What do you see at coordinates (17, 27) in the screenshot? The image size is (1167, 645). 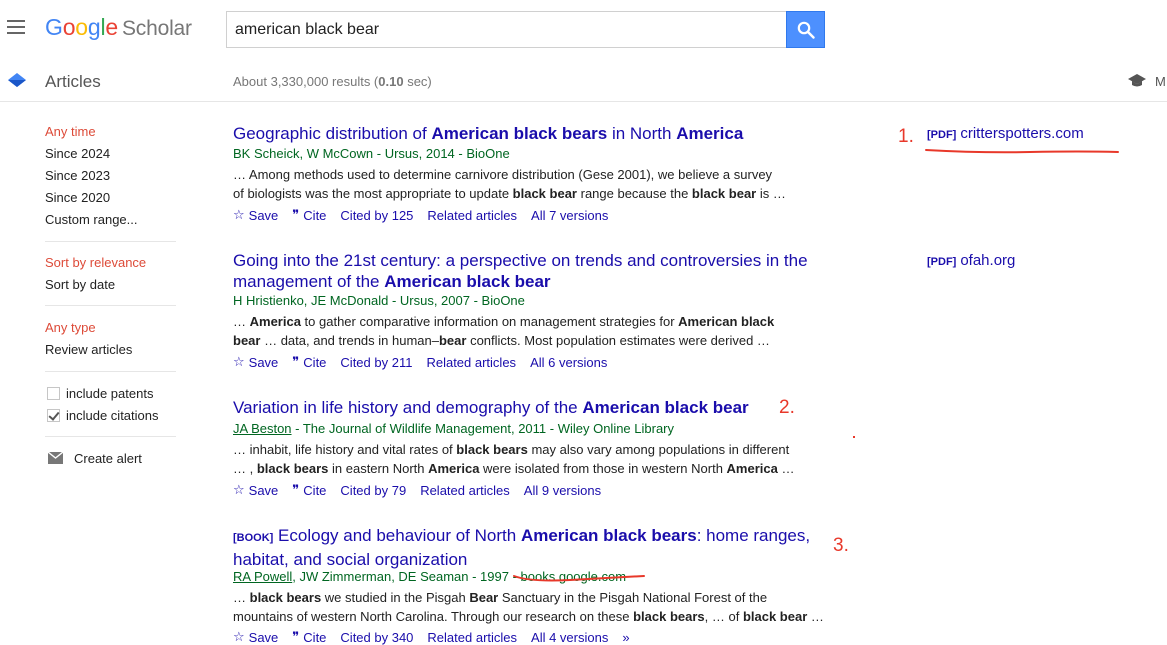 I see `menu-icon` at bounding box center [17, 27].